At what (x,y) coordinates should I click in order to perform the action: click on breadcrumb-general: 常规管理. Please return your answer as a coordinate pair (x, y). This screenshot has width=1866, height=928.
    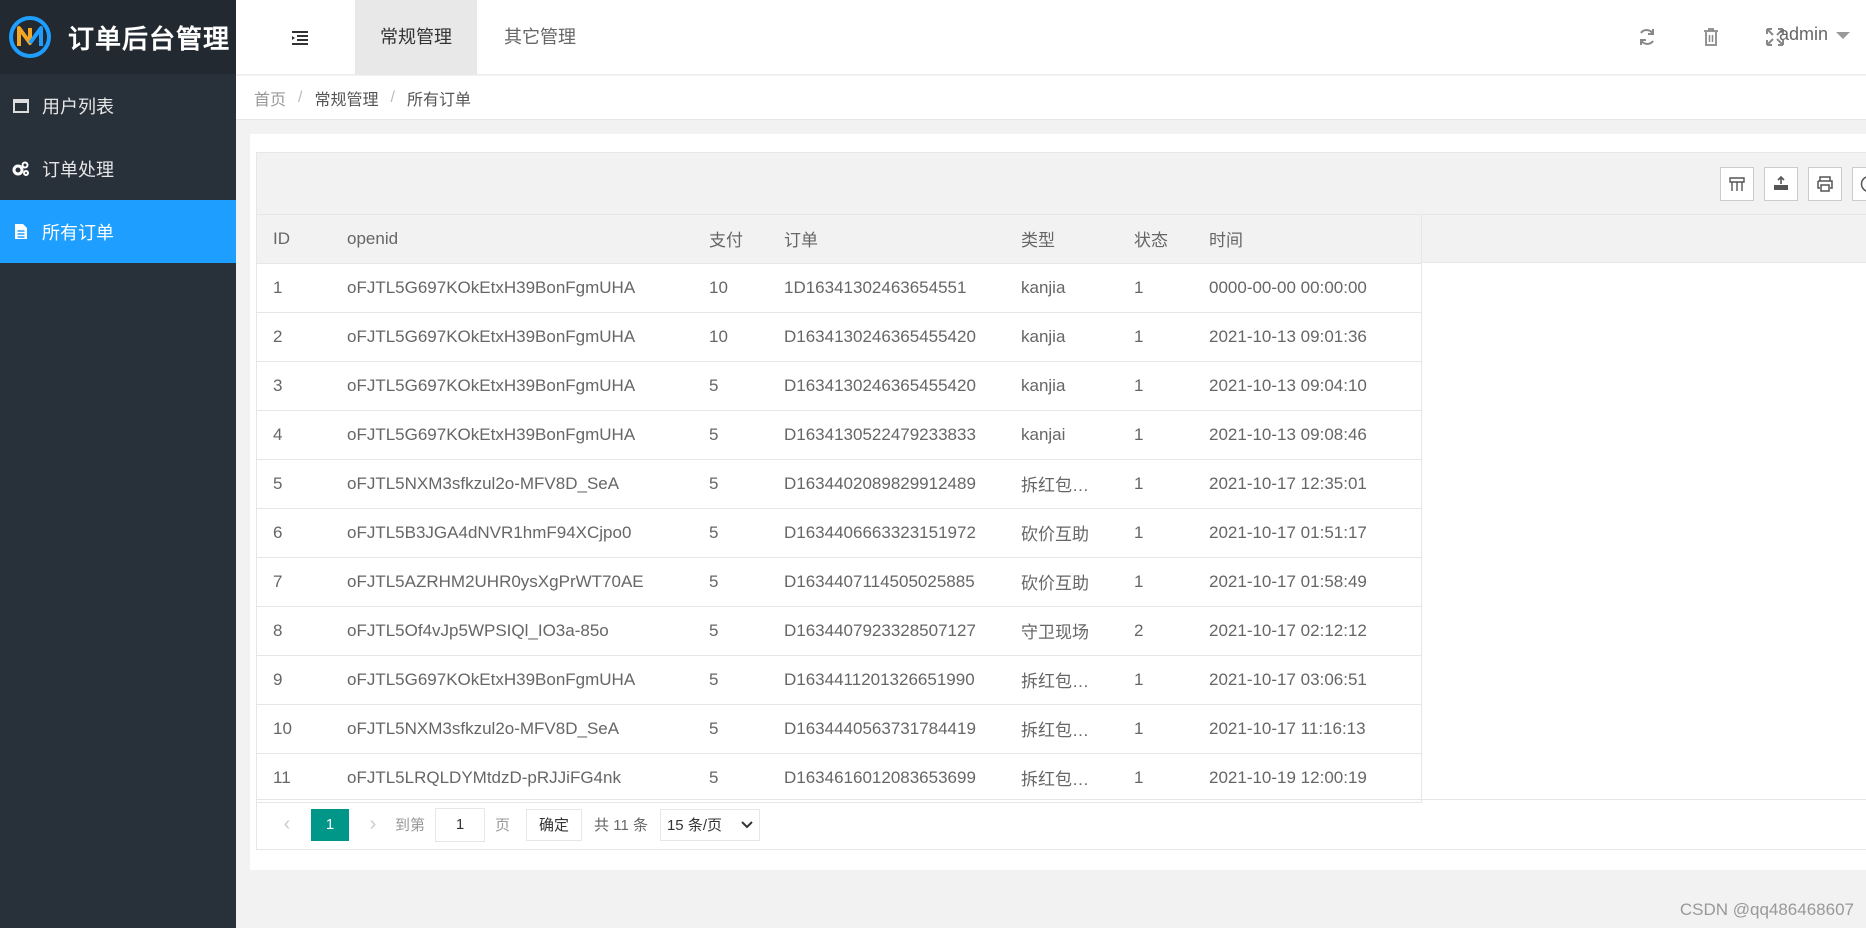
    Looking at the image, I should click on (346, 98).